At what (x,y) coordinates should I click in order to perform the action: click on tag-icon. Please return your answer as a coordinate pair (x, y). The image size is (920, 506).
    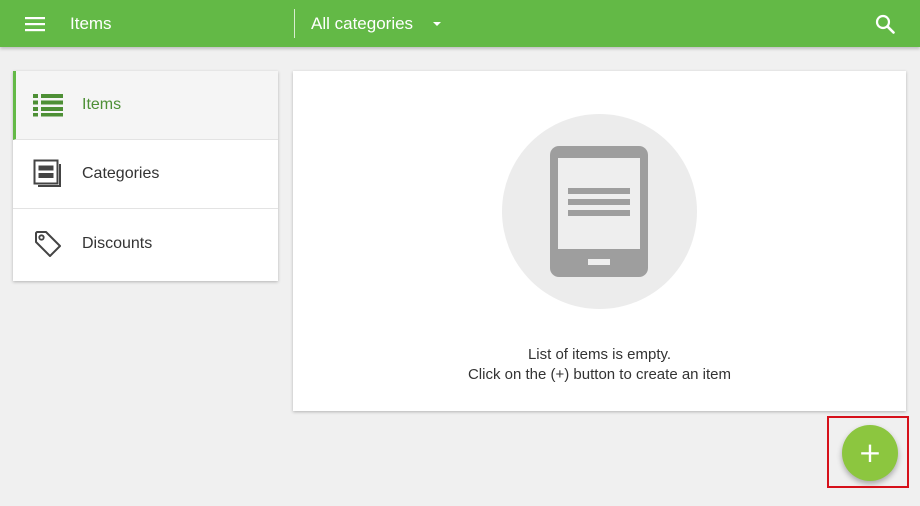
    Looking at the image, I should click on (48, 244).